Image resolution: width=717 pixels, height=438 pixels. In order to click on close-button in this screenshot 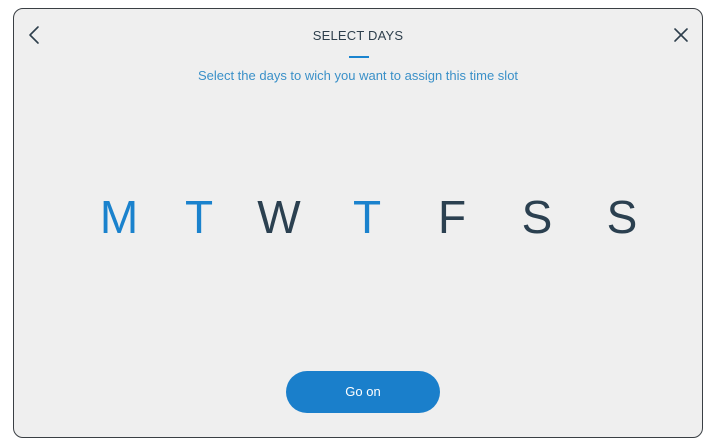, I will do `click(681, 35)`.